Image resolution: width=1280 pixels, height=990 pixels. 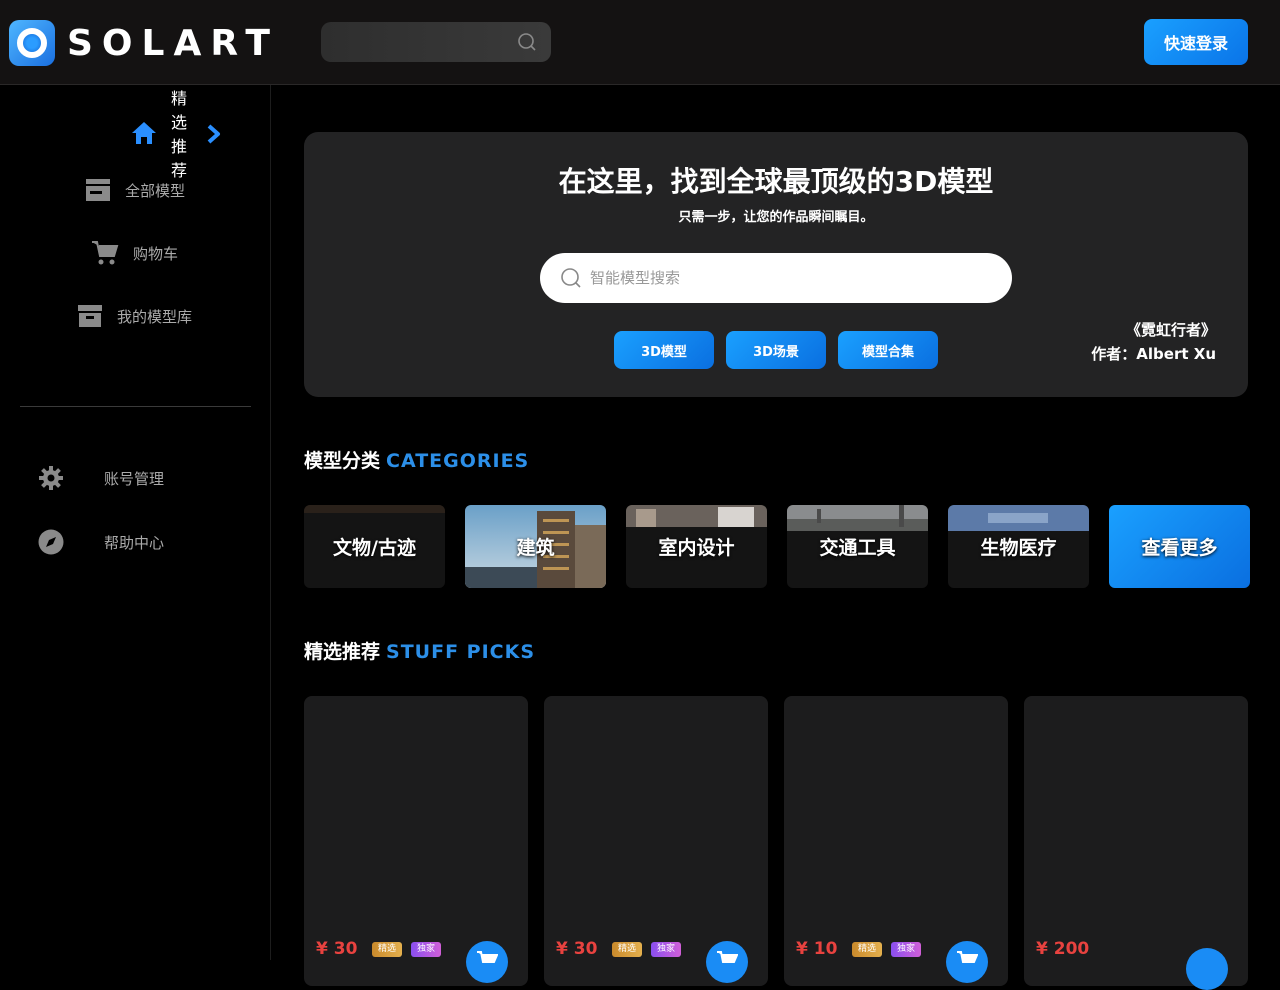 What do you see at coordinates (213, 134) in the screenshot?
I see `chevron-right-icon` at bounding box center [213, 134].